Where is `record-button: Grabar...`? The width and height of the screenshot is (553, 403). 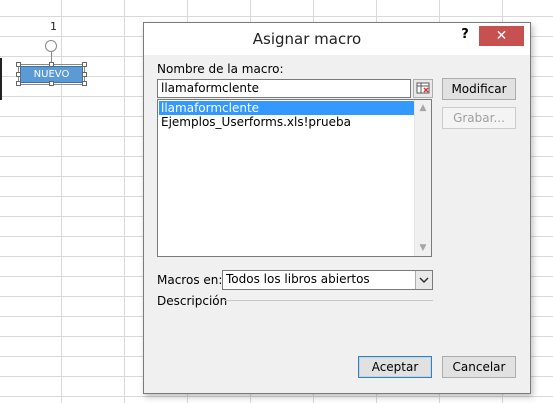 record-button: Grabar... is located at coordinates (479, 118).